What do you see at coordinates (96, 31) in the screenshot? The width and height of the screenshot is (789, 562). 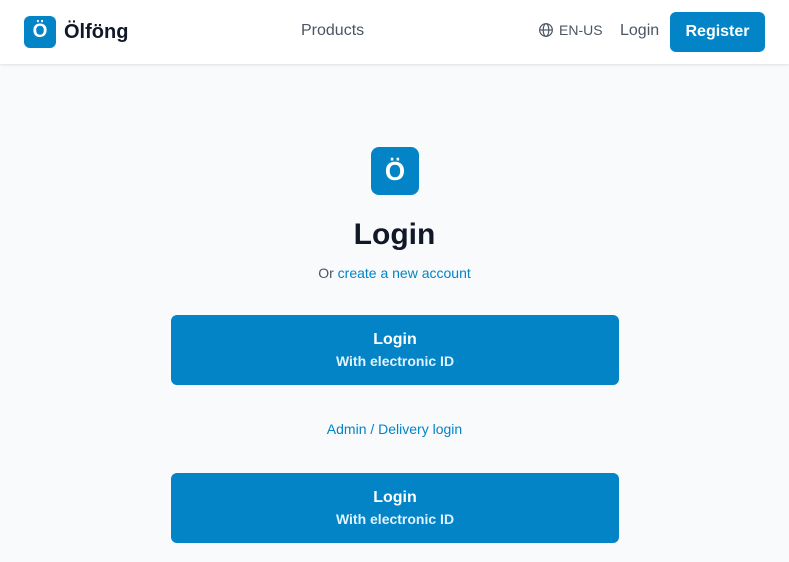 I see `brand-name: Ölföng` at bounding box center [96, 31].